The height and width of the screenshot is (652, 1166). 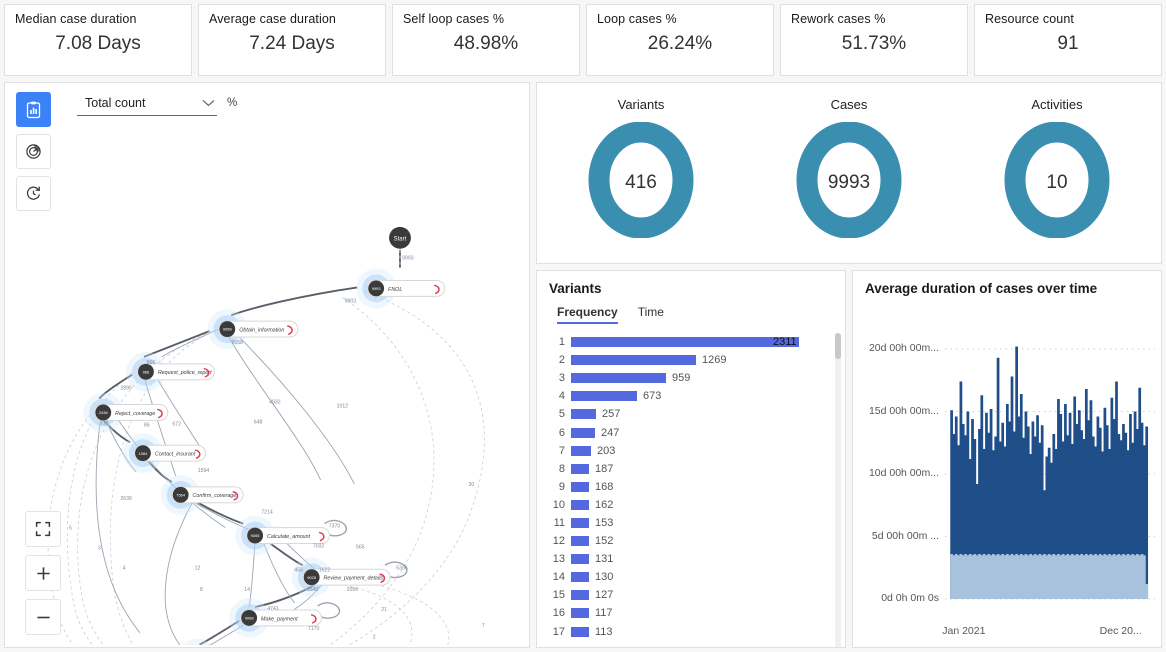 I want to click on variant-row: 6 247, so click(x=694, y=432).